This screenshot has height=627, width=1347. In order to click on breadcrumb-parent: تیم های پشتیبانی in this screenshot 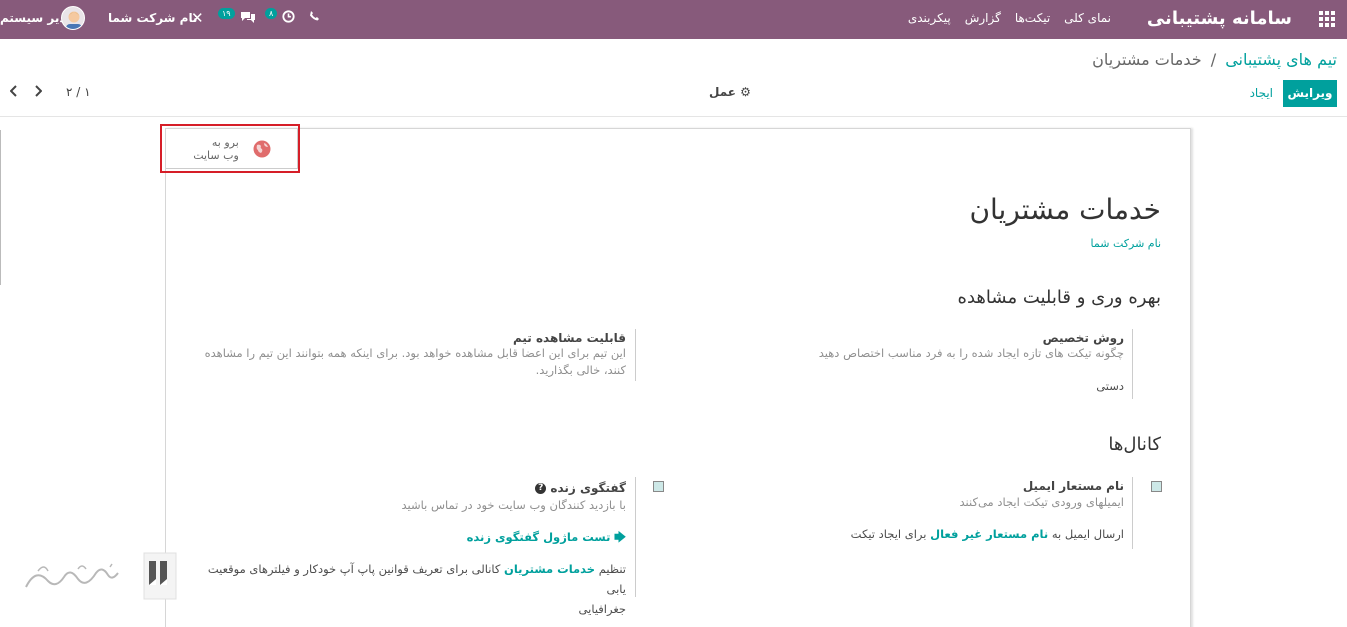, I will do `click(1281, 59)`.